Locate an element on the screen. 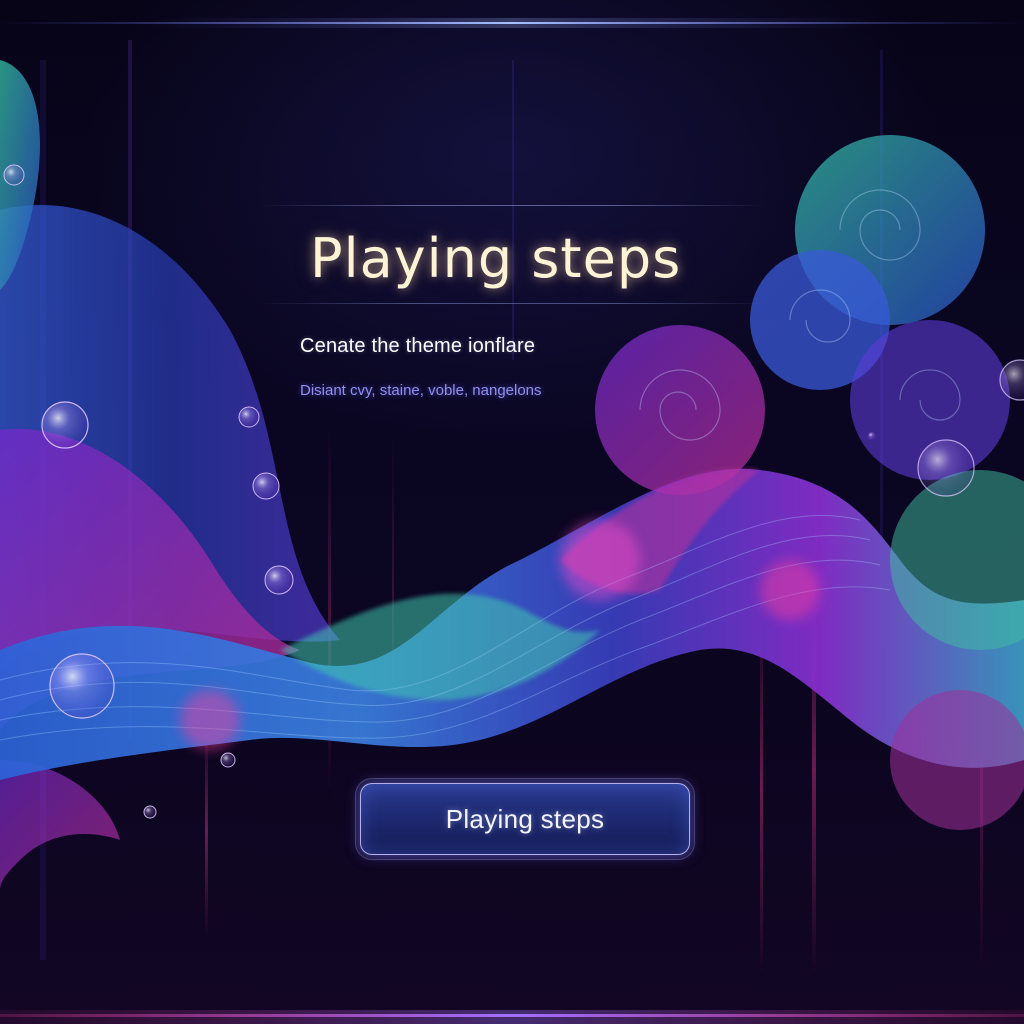 This screenshot has height=1024, width=1024. subtitle: Cenate the theme ionflare is located at coordinates (418, 346).